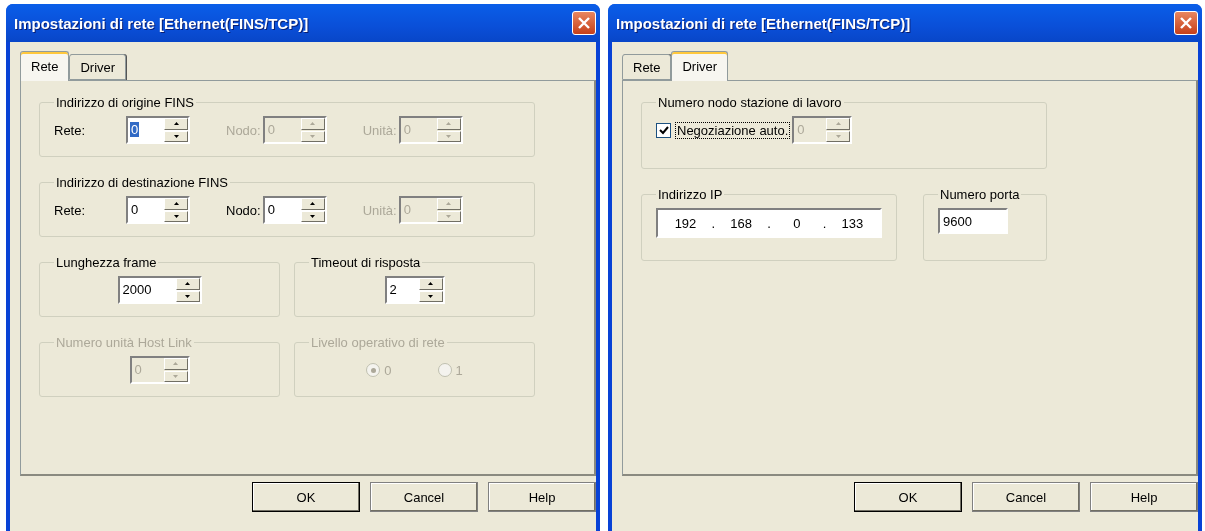  I want to click on checkbox, so click(663, 130).